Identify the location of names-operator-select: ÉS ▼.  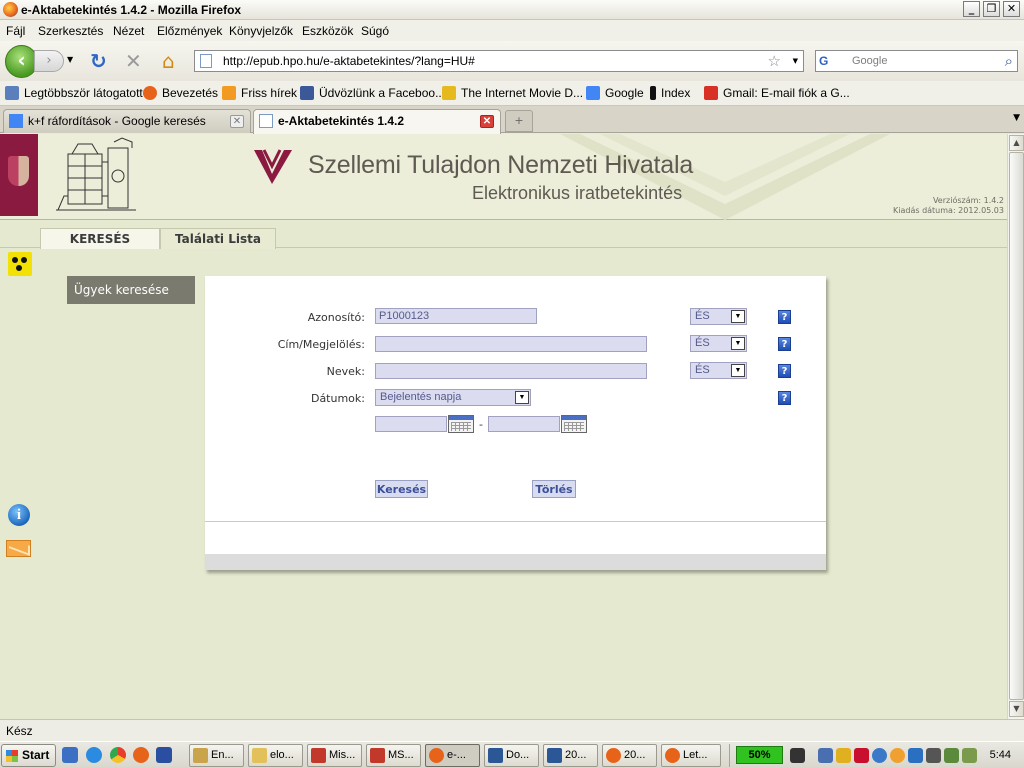
(718, 370).